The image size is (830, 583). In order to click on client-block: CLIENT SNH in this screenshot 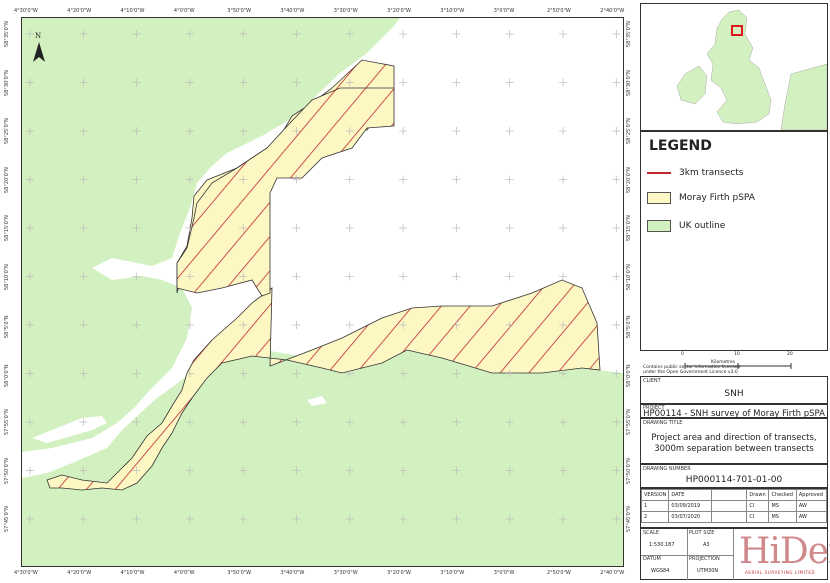, I will do `click(734, 390)`.